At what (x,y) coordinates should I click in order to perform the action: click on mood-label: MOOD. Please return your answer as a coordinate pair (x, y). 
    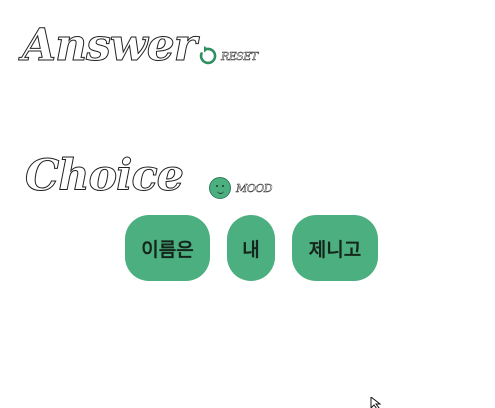
    Looking at the image, I should click on (254, 188).